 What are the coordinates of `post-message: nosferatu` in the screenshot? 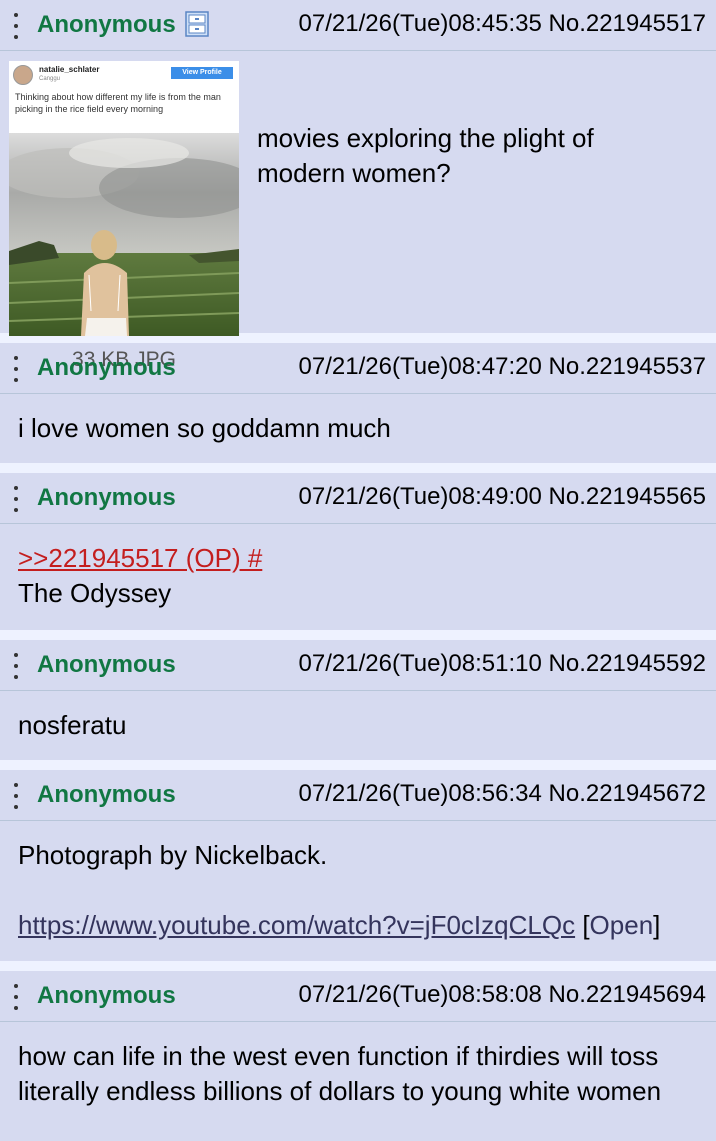 It's located at (358, 717).